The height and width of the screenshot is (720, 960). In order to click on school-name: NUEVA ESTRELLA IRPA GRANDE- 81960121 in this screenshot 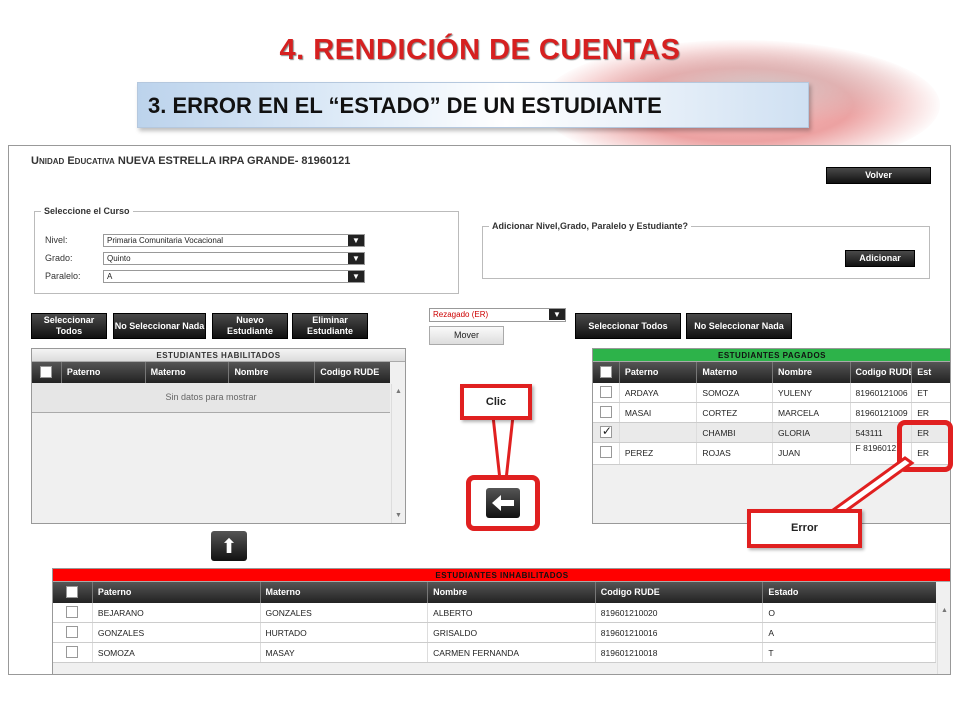, I will do `click(232, 161)`.